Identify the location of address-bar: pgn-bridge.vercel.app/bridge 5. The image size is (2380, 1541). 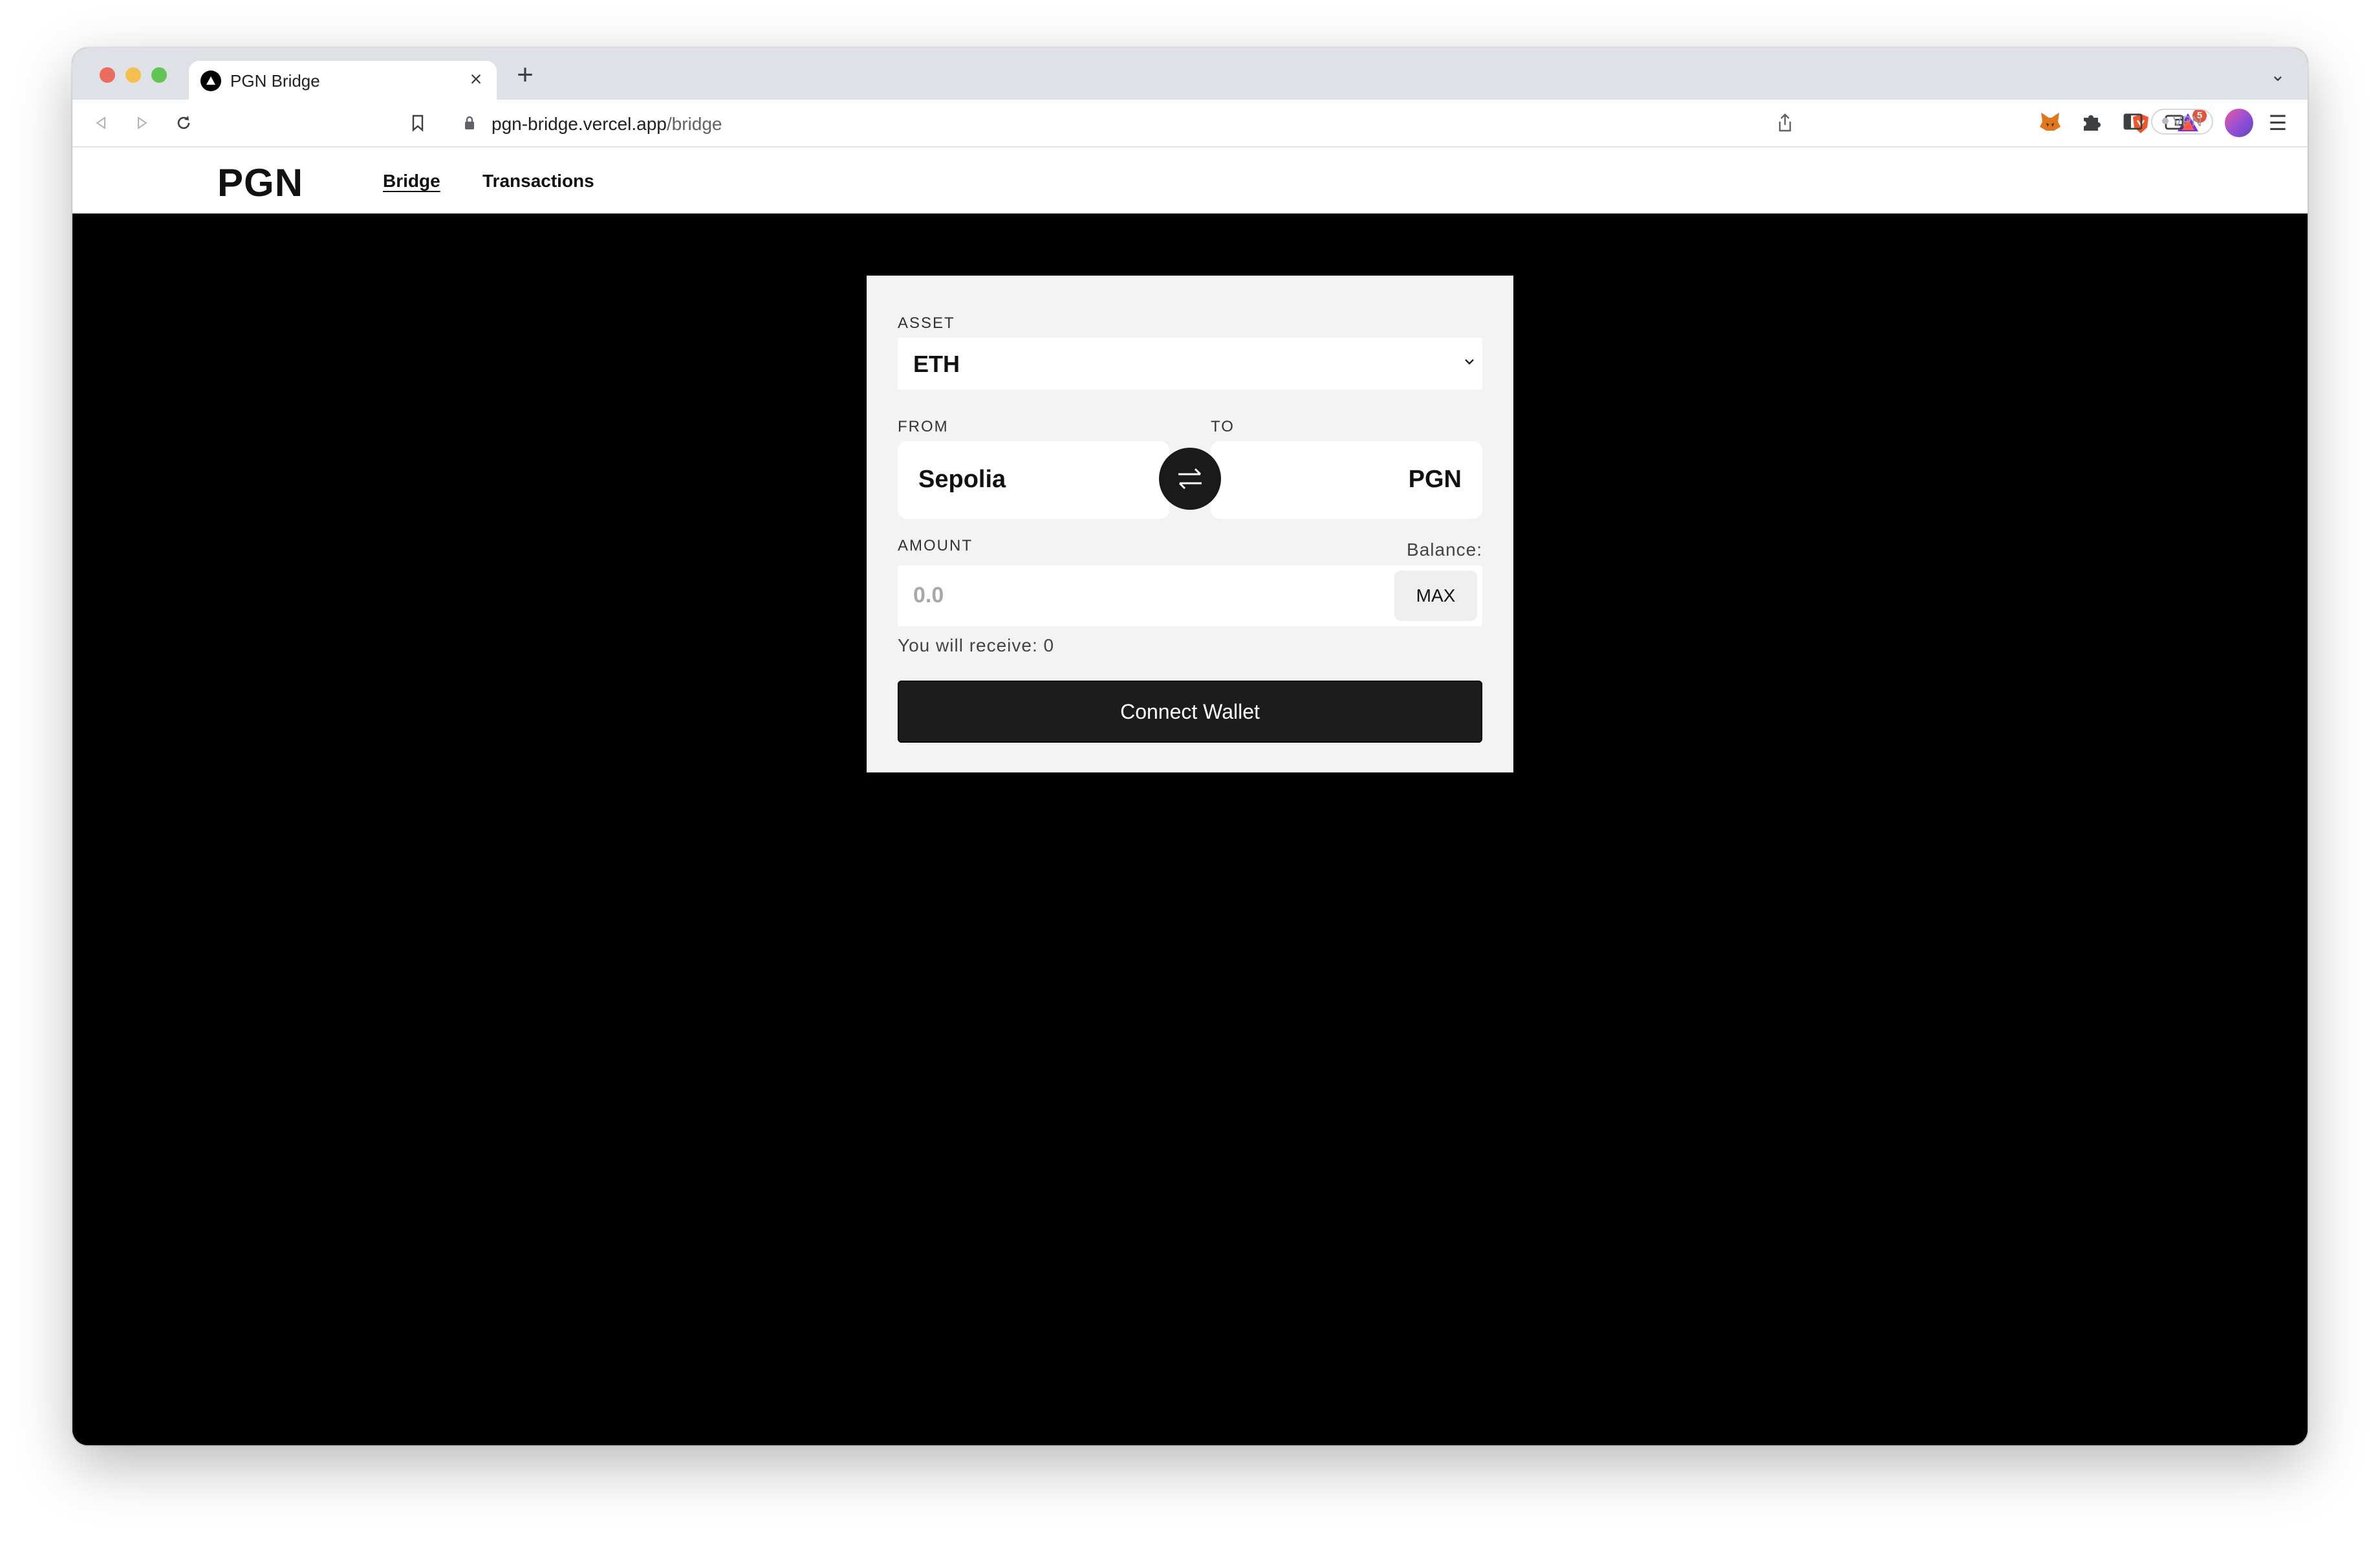
(1328, 123).